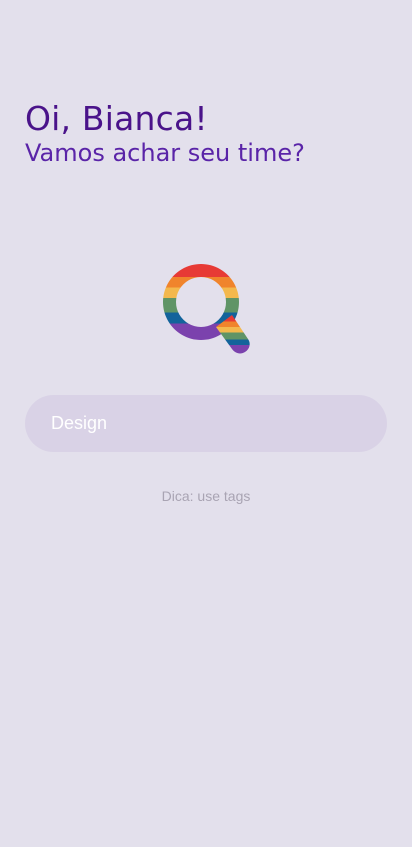  I want to click on app-logo, so click(207, 309).